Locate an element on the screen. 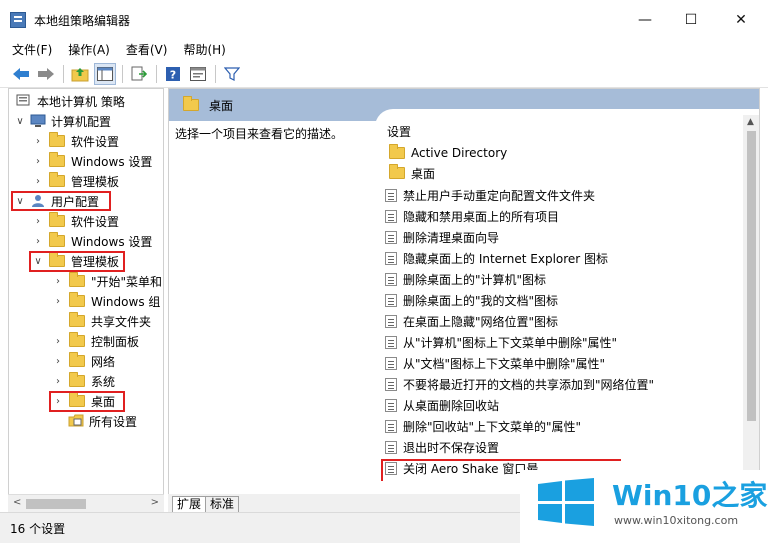 The height and width of the screenshot is (543, 768). help-icon: ? is located at coordinates (173, 73).